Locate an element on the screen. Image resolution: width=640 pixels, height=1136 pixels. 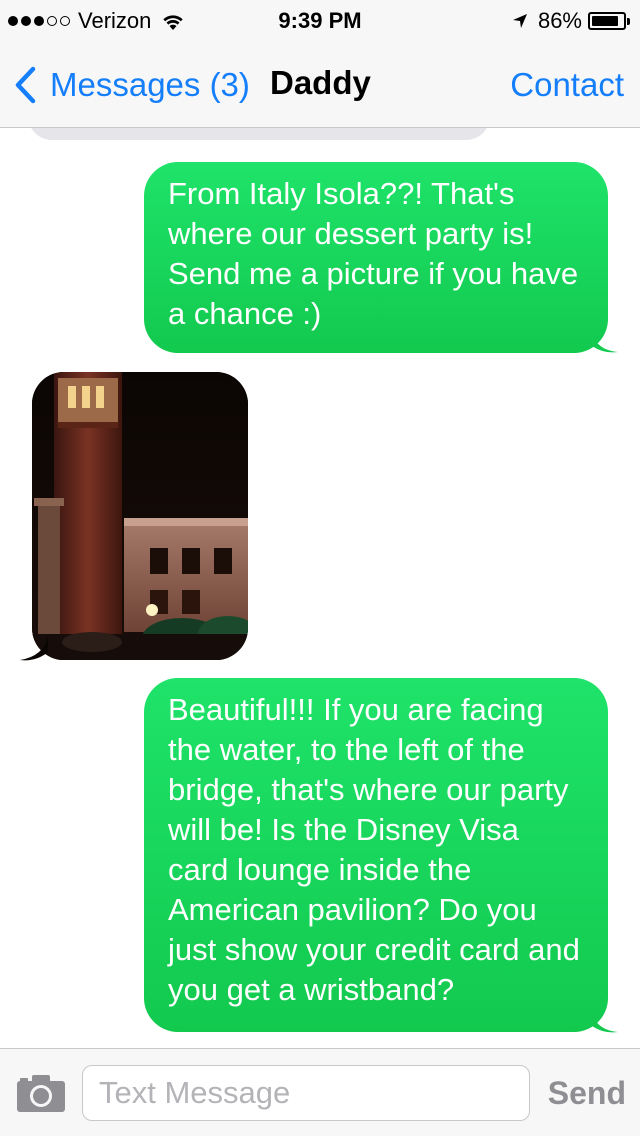
battery-percent: 86% is located at coordinates (559, 20).